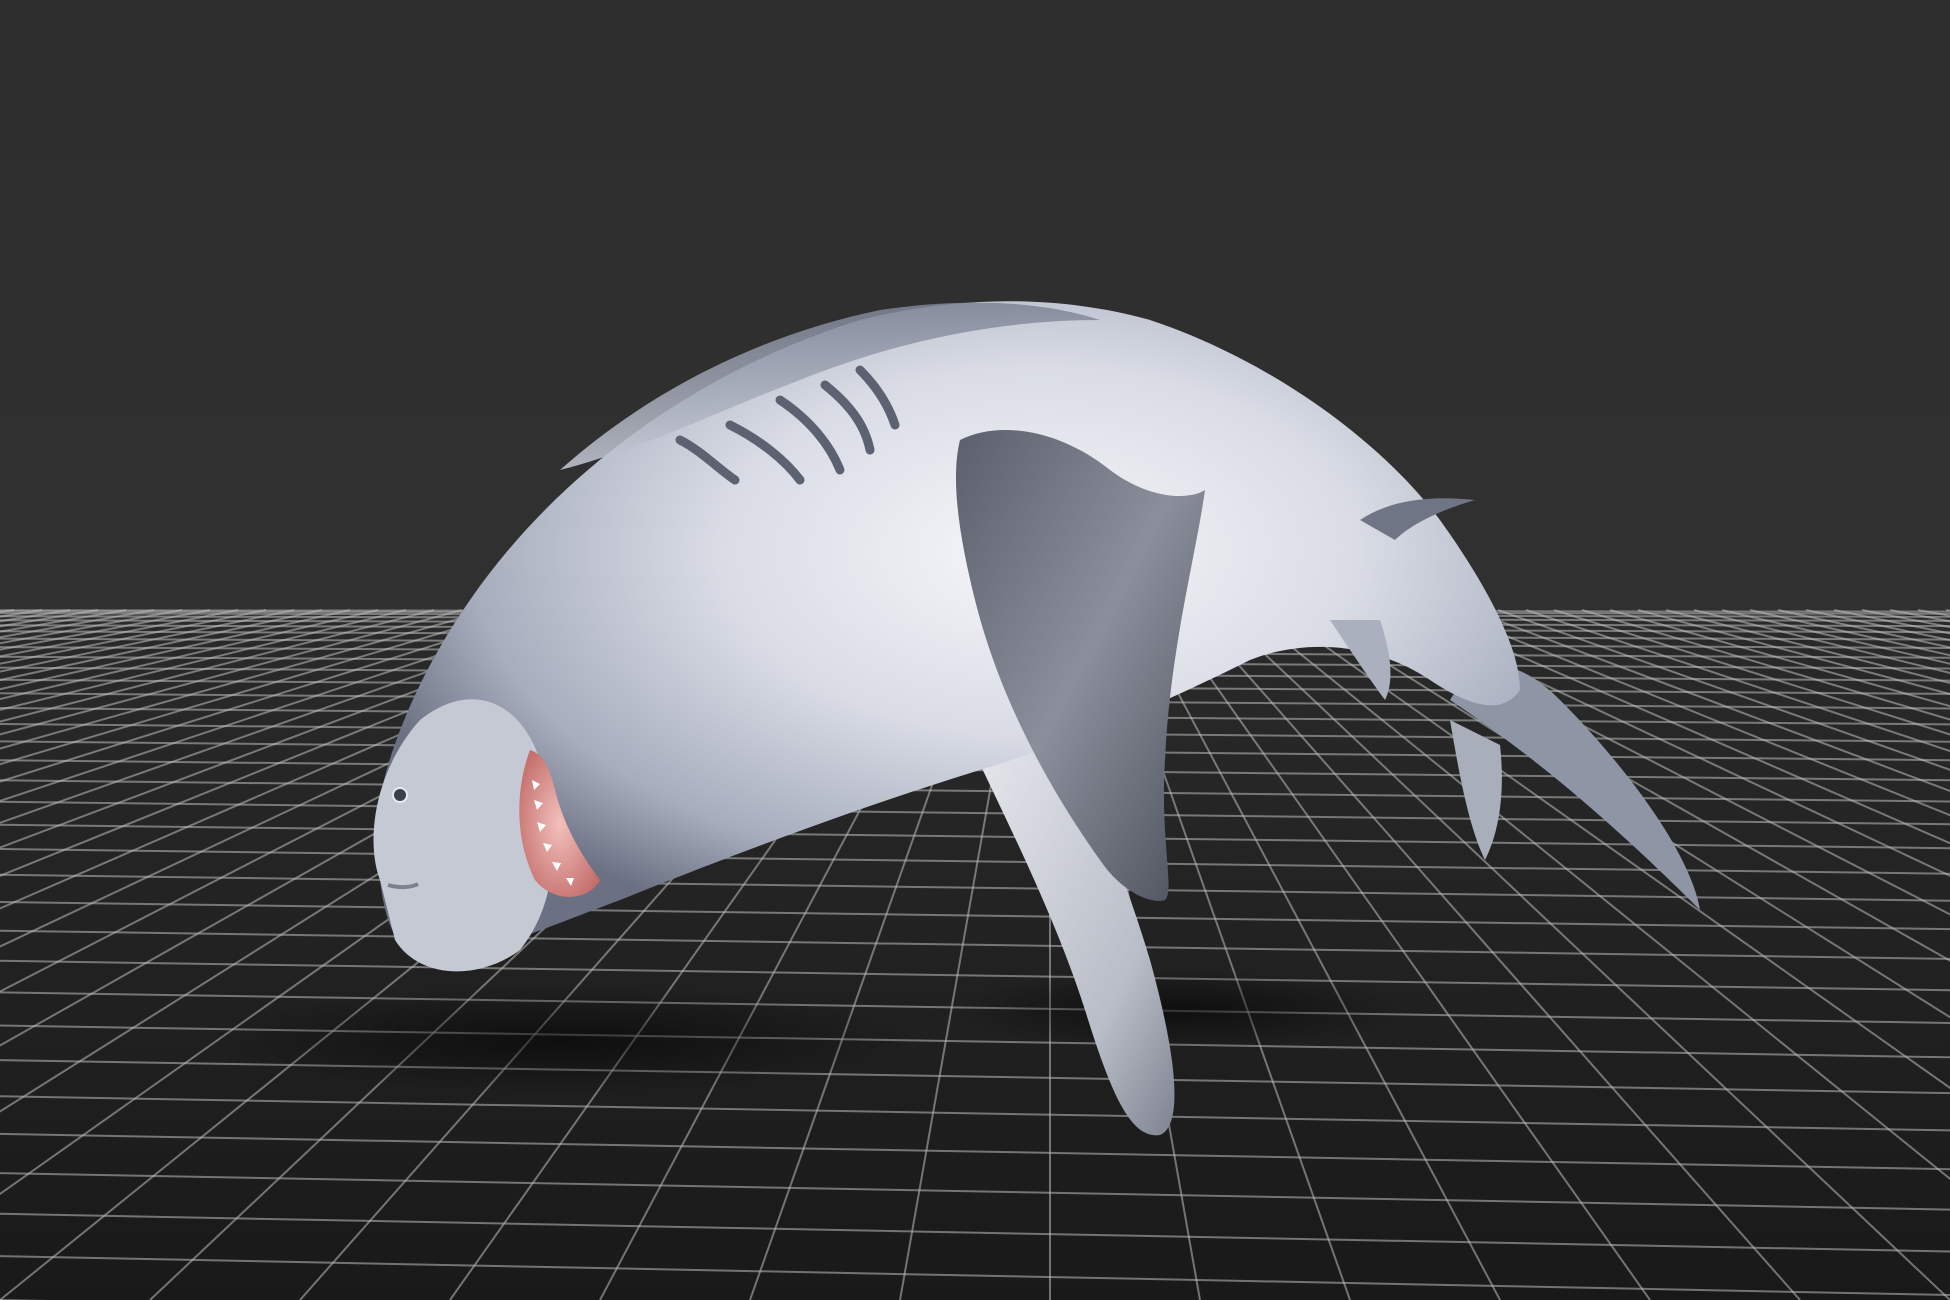 The image size is (1950, 1300). What do you see at coordinates (400, 795) in the screenshot?
I see `shark-eye` at bounding box center [400, 795].